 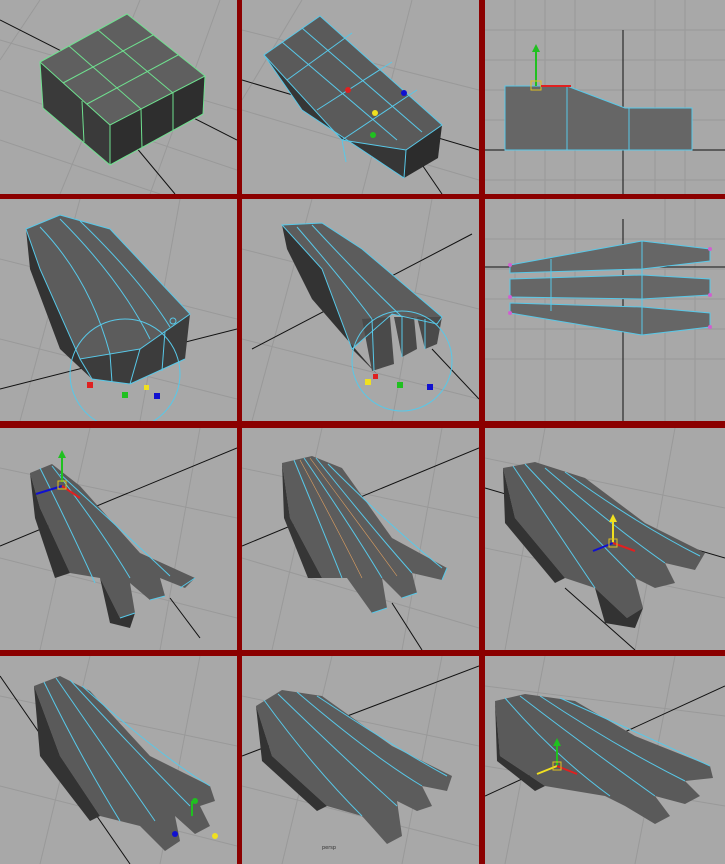 I want to click on hand-smoothed-icon, so click(x=360, y=539).